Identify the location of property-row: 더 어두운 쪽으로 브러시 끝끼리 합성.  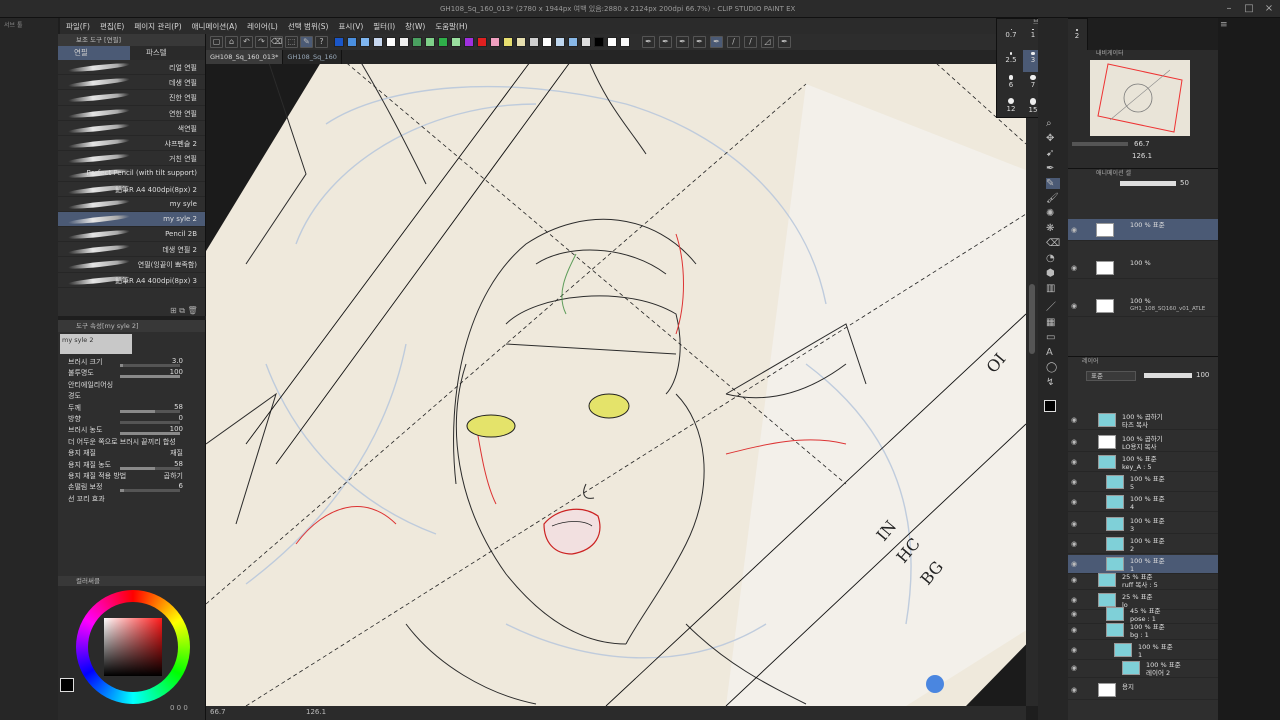
(131, 441).